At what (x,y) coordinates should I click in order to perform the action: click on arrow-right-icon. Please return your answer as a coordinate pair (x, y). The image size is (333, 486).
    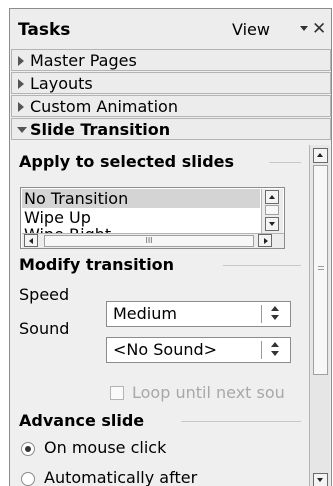
    Looking at the image, I should click on (266, 241).